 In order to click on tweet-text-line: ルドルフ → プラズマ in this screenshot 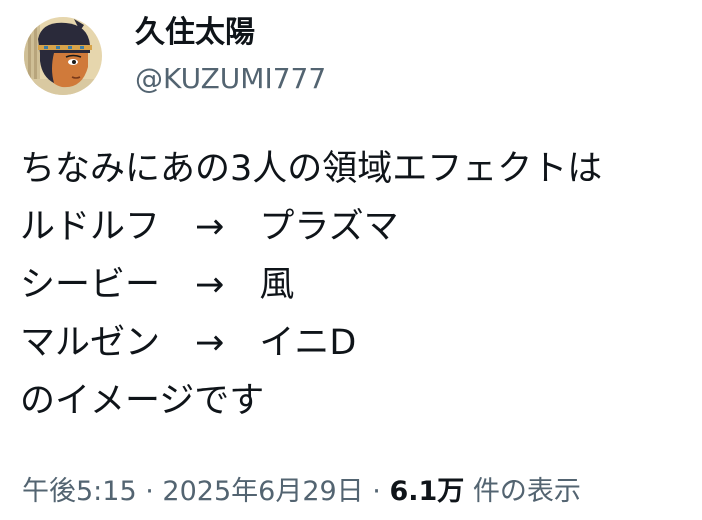, I will do `click(209, 227)`.